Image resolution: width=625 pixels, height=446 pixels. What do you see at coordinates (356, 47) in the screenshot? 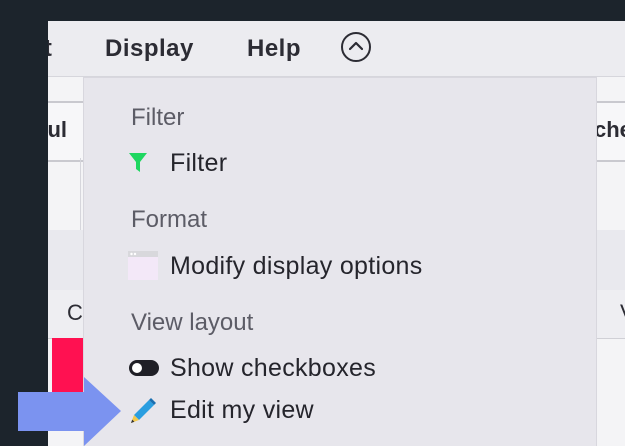
I see `chevron-up-circle-icon` at bounding box center [356, 47].